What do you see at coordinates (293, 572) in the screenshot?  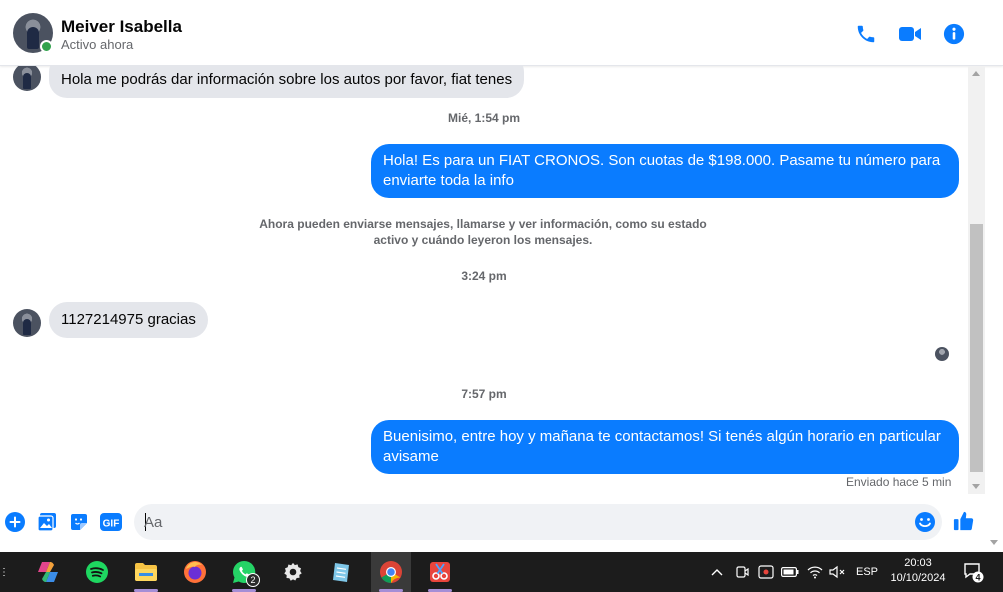 I see `settings-icon` at bounding box center [293, 572].